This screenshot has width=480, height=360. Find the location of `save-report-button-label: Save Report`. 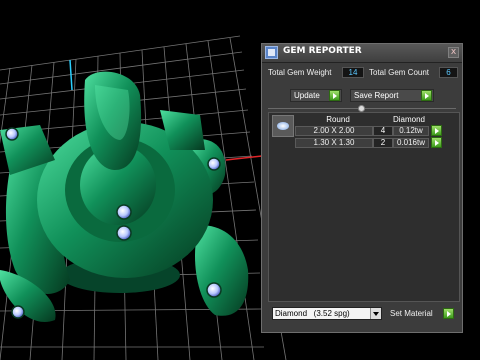

save-report-button-label: Save Report is located at coordinates (376, 95).